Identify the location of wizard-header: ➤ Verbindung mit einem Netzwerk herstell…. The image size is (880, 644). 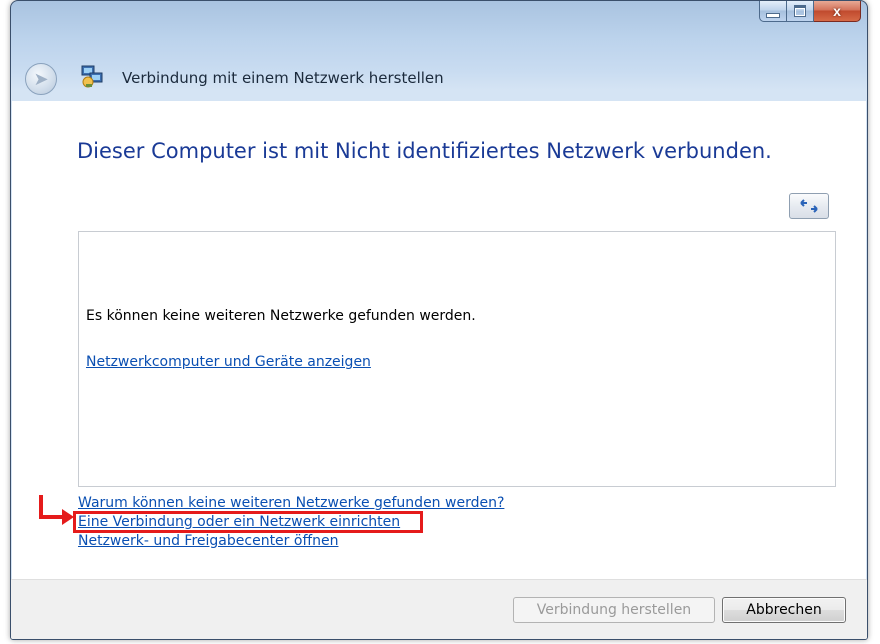
(439, 79).